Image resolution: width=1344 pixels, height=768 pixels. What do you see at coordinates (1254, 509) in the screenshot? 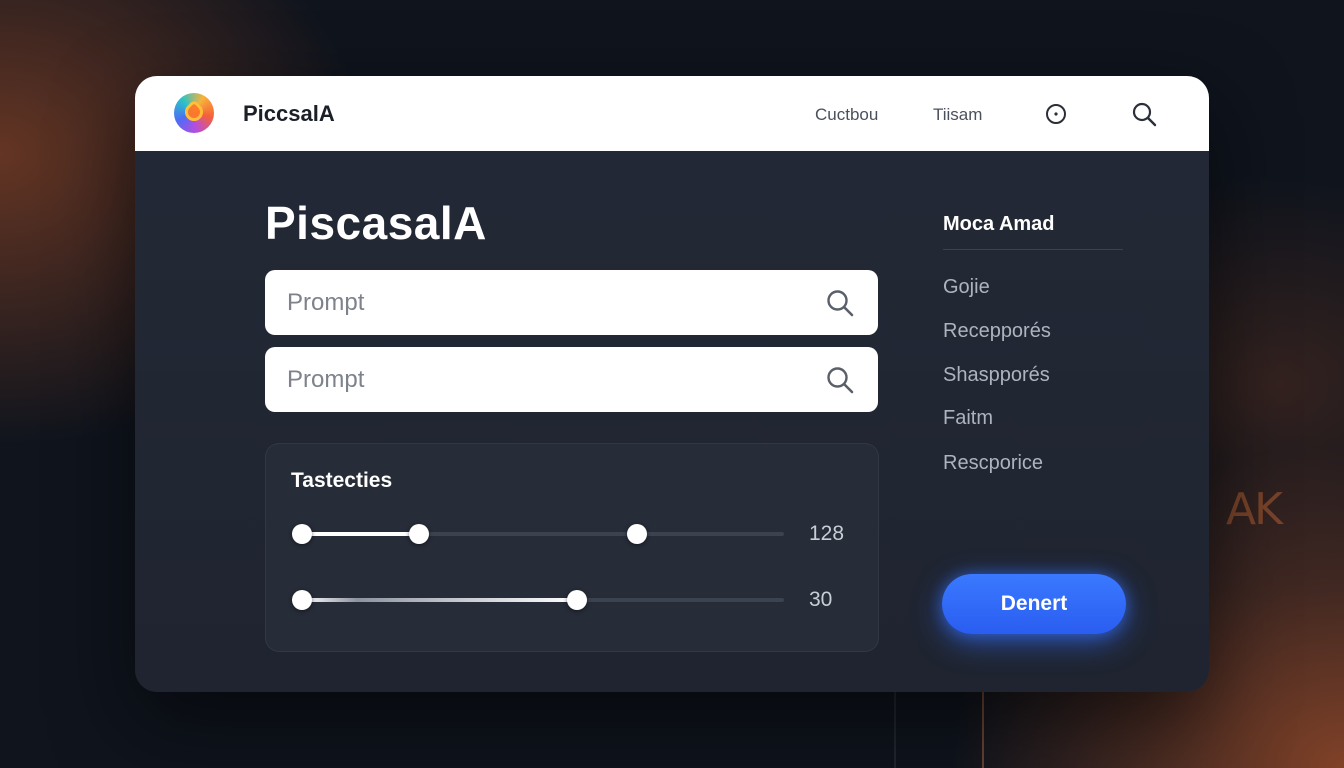
I see `background-watermark: AK` at bounding box center [1254, 509].